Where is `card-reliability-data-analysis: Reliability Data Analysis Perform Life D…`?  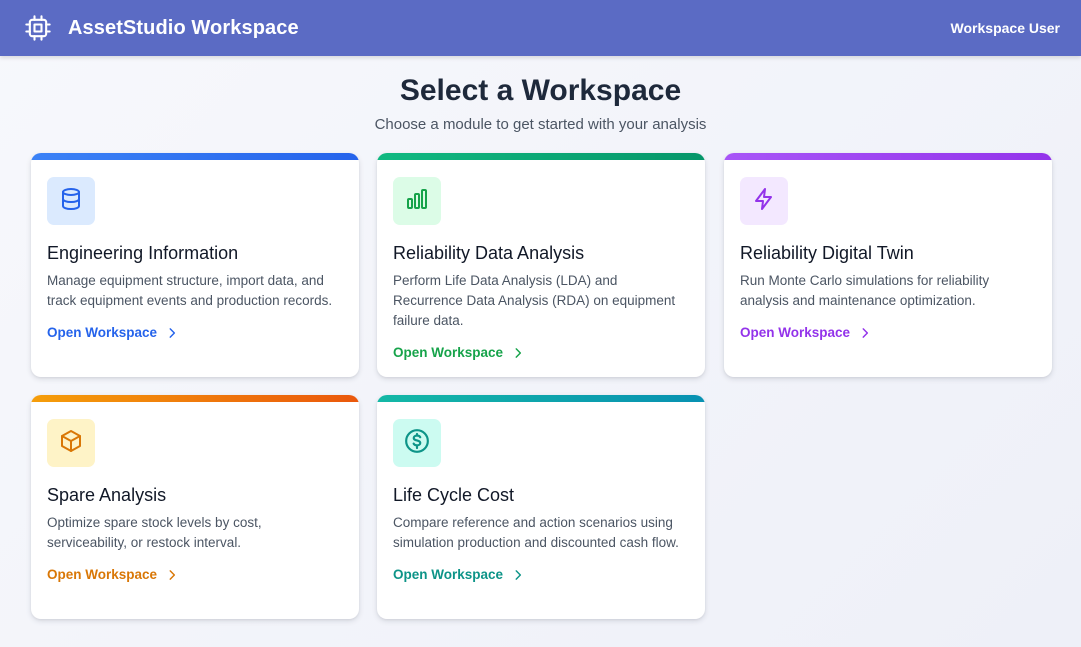
card-reliability-data-analysis: Reliability Data Analysis Perform Life D… is located at coordinates (541, 265).